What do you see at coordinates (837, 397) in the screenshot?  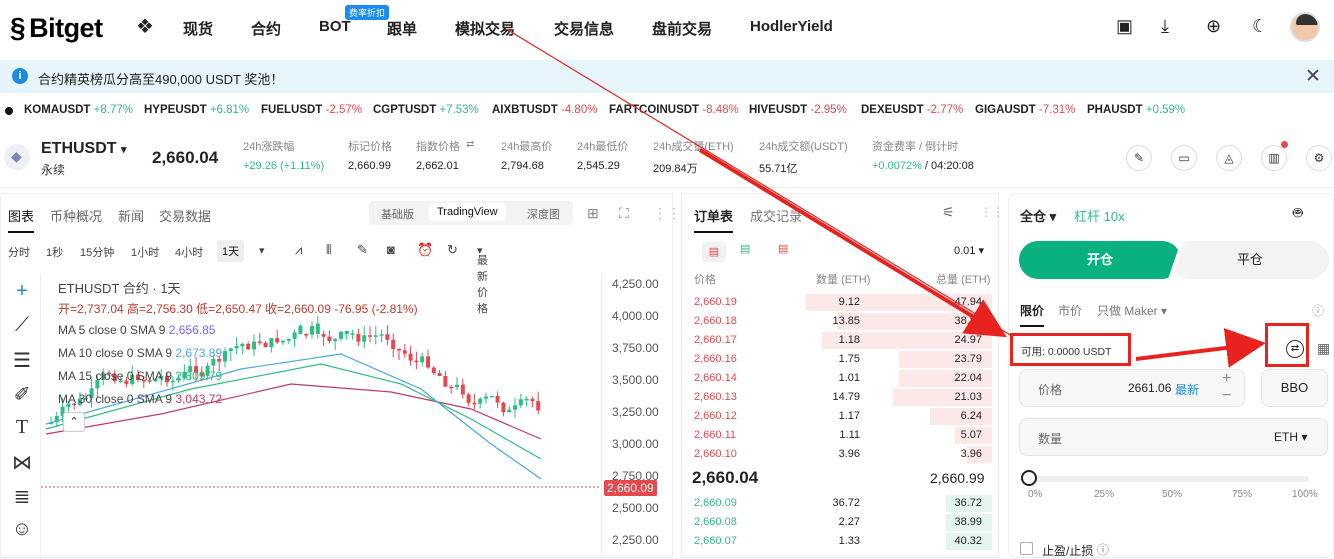 I see `ask-row: 2,660.13 14.79 21.03` at bounding box center [837, 397].